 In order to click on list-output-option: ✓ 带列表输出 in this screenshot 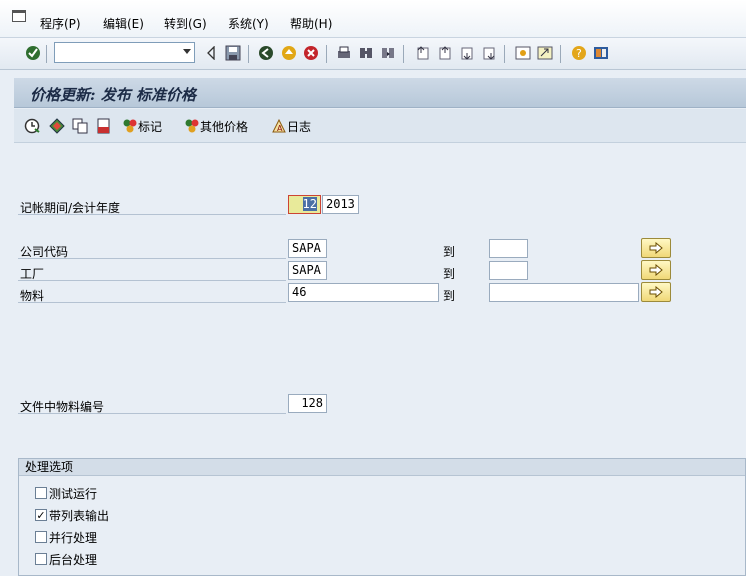, I will do `click(72, 515)`.